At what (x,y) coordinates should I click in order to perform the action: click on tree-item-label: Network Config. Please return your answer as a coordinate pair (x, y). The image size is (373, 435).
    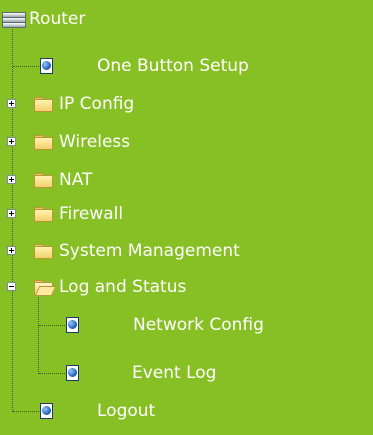
    Looking at the image, I should click on (198, 325).